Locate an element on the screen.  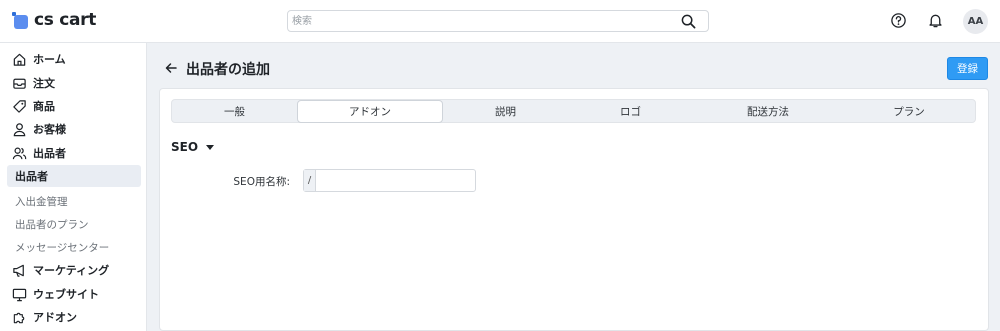
seo-name-field: / is located at coordinates (389, 180).